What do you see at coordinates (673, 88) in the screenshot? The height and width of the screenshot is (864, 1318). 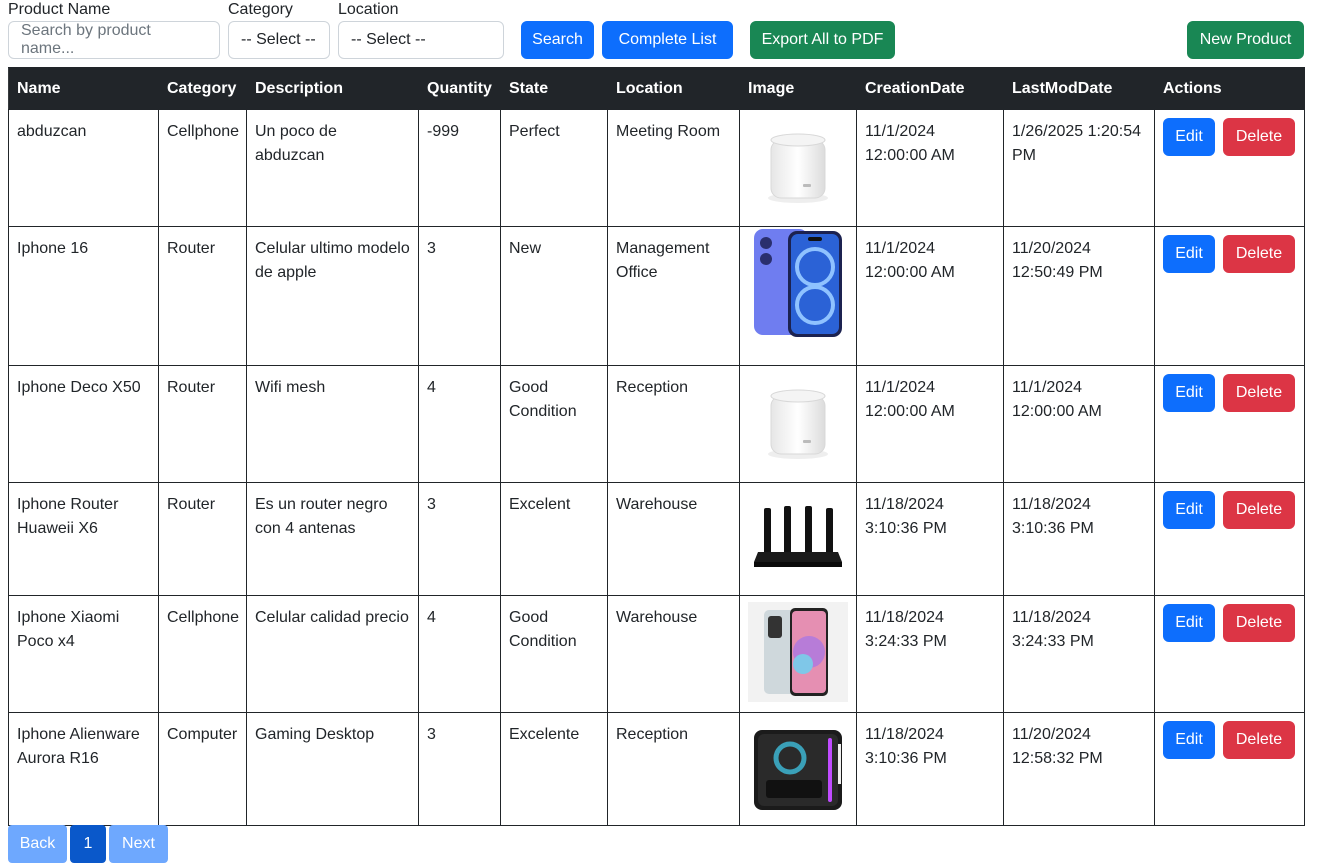 I see `header-location: Location` at bounding box center [673, 88].